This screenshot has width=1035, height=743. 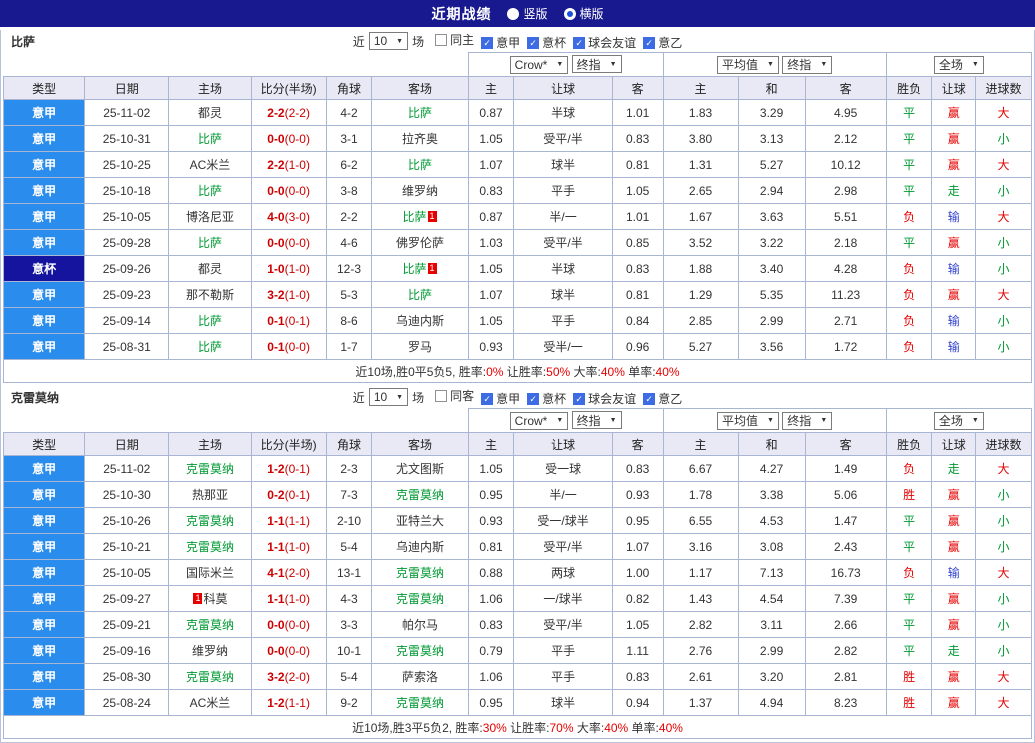 What do you see at coordinates (563, 572) in the screenshot?
I see `handicap-cell: 两球` at bounding box center [563, 572].